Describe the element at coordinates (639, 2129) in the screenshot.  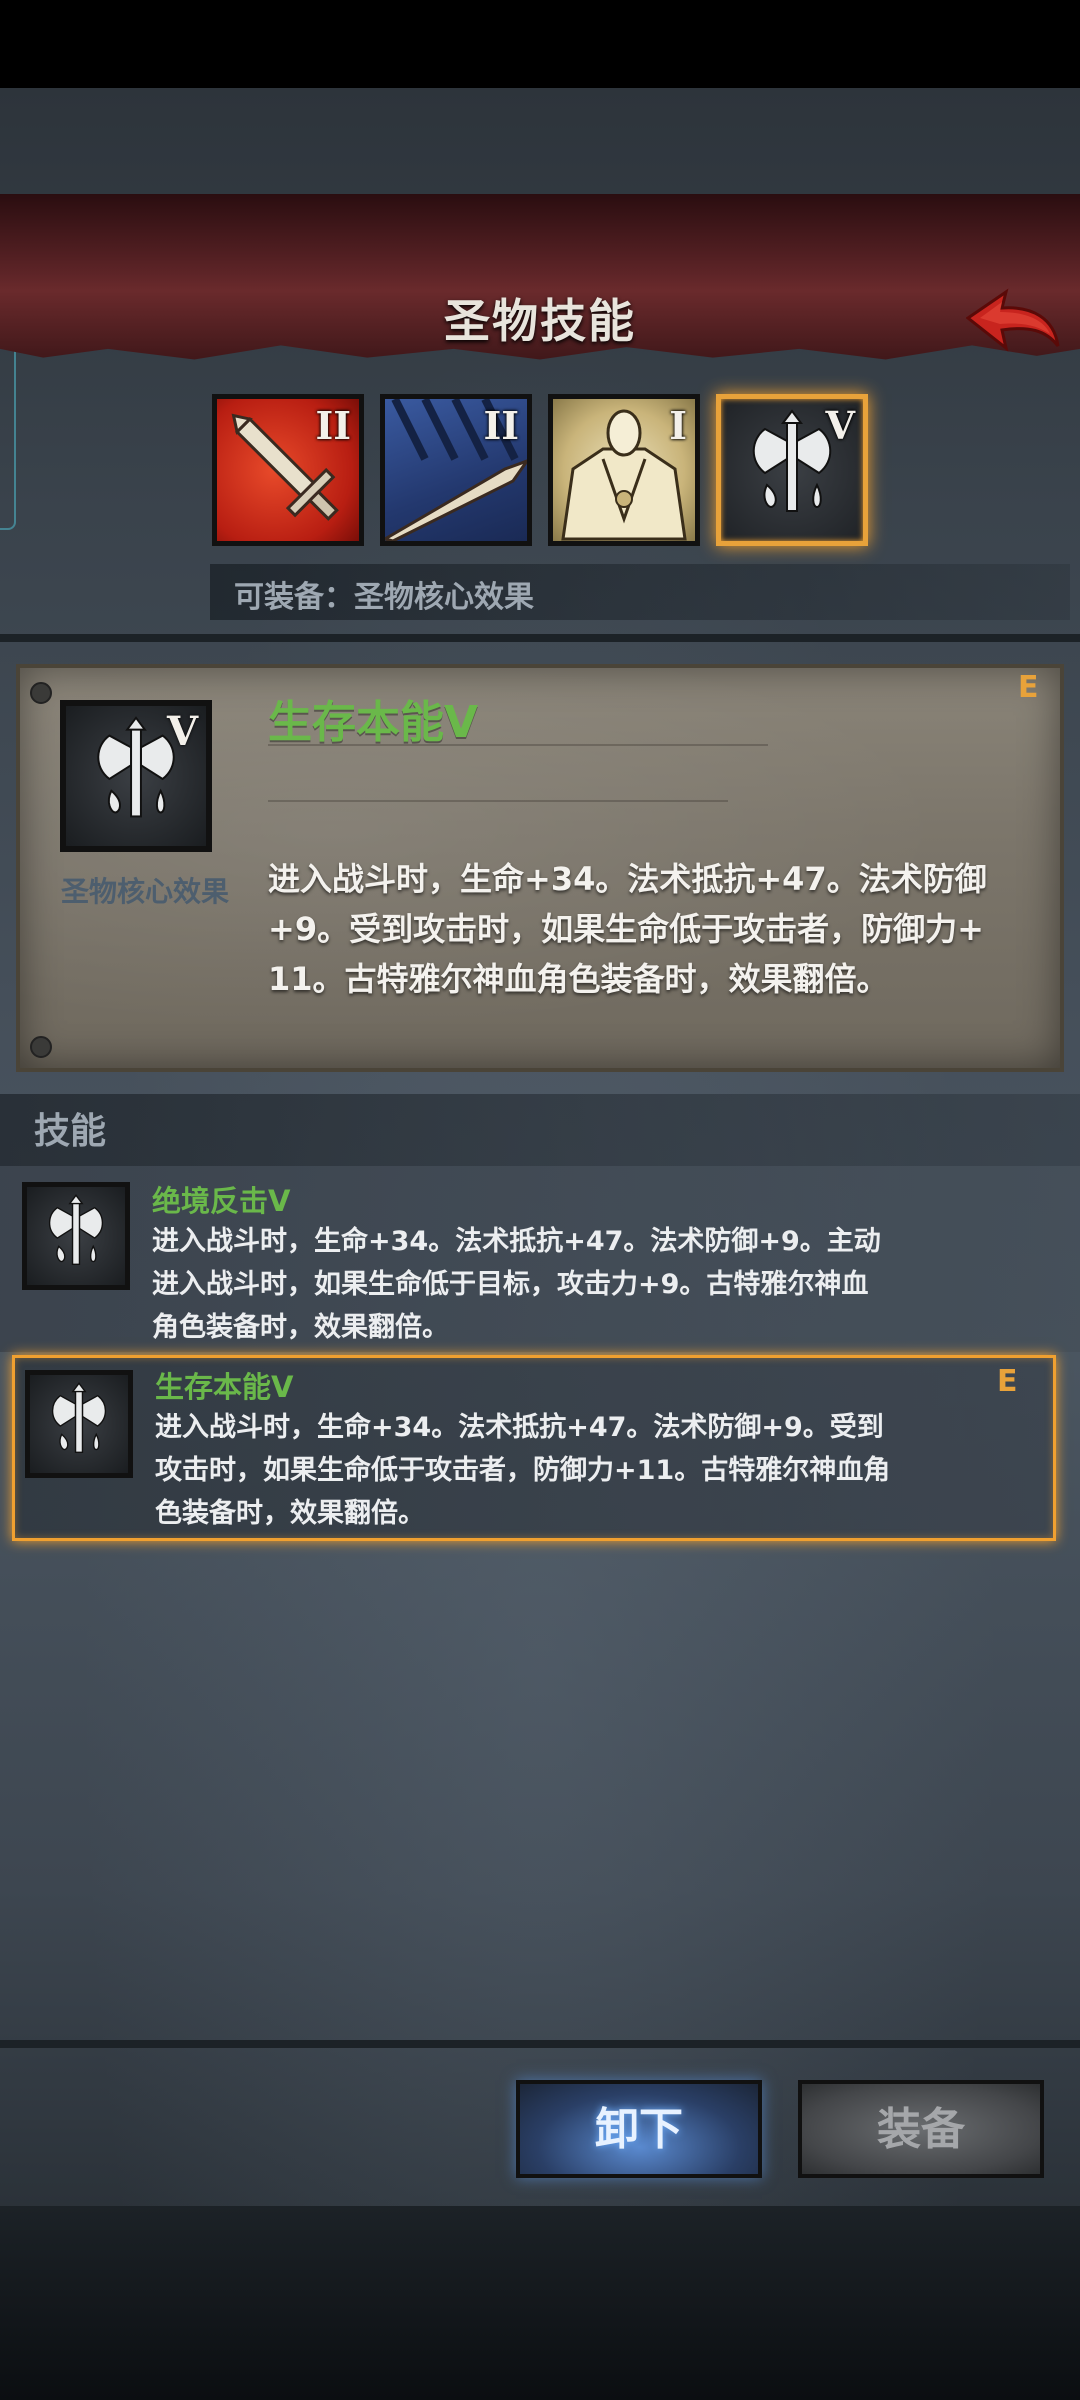
I see `unequip-button: 卸下` at that location.